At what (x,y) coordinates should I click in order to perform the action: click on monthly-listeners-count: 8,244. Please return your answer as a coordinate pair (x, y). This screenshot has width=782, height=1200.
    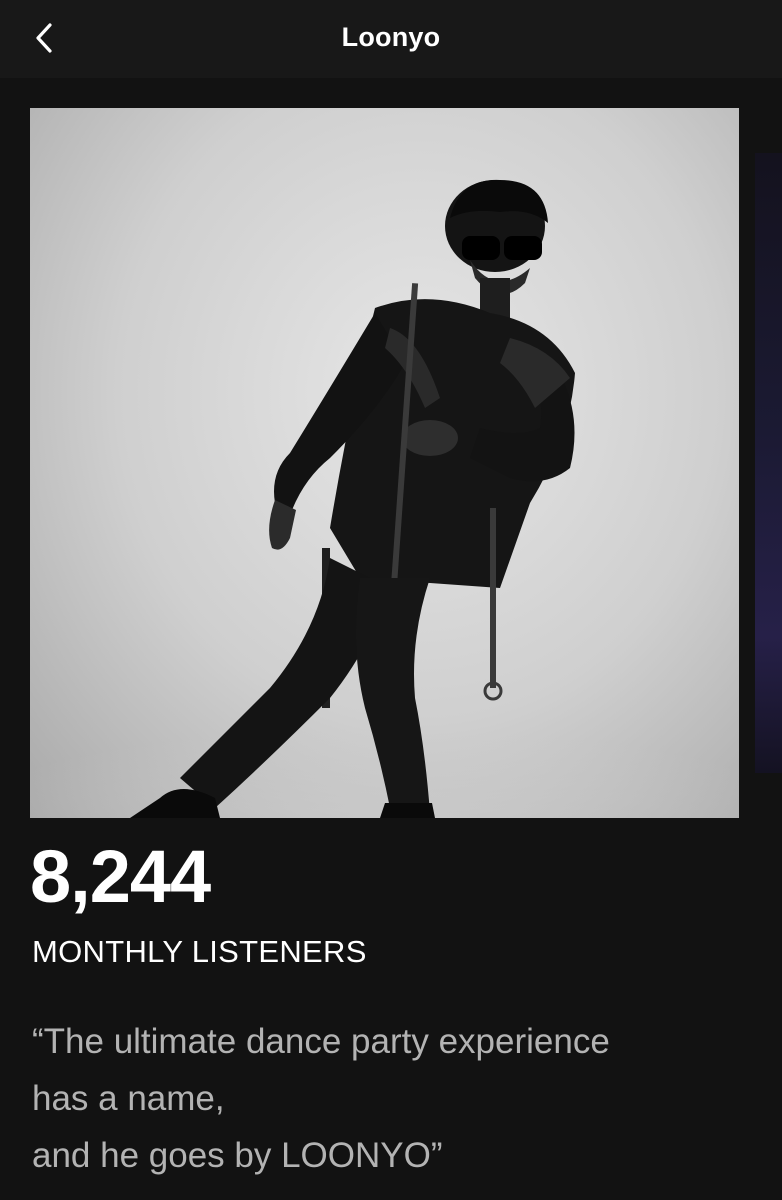
    Looking at the image, I should click on (120, 876).